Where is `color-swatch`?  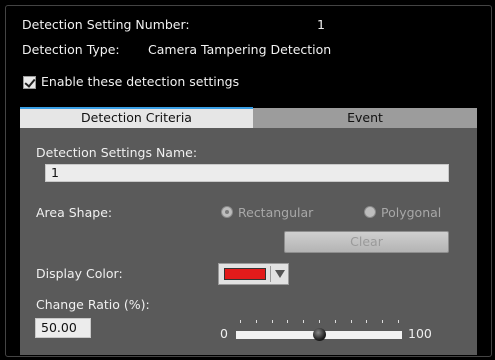
color-swatch is located at coordinates (245, 274).